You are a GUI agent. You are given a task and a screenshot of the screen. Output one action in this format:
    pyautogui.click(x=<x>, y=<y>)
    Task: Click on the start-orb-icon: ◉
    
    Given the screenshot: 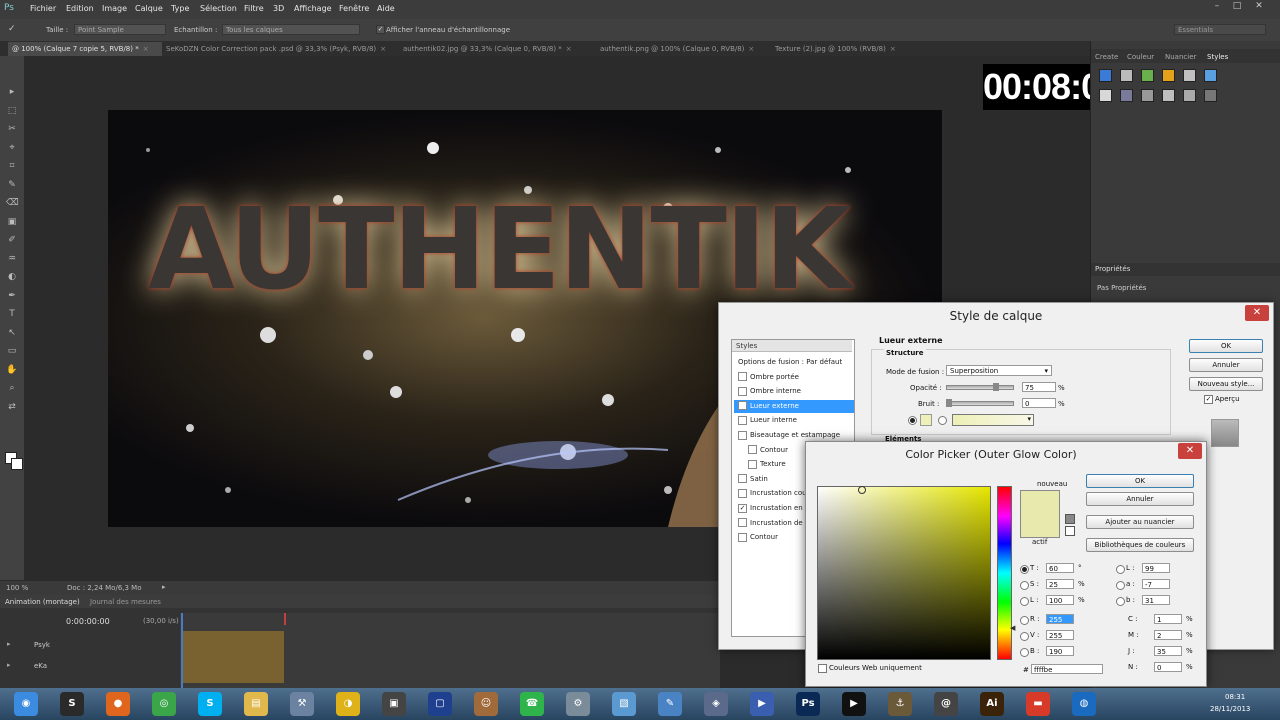 What is the action you would take?
    pyautogui.click(x=26, y=704)
    